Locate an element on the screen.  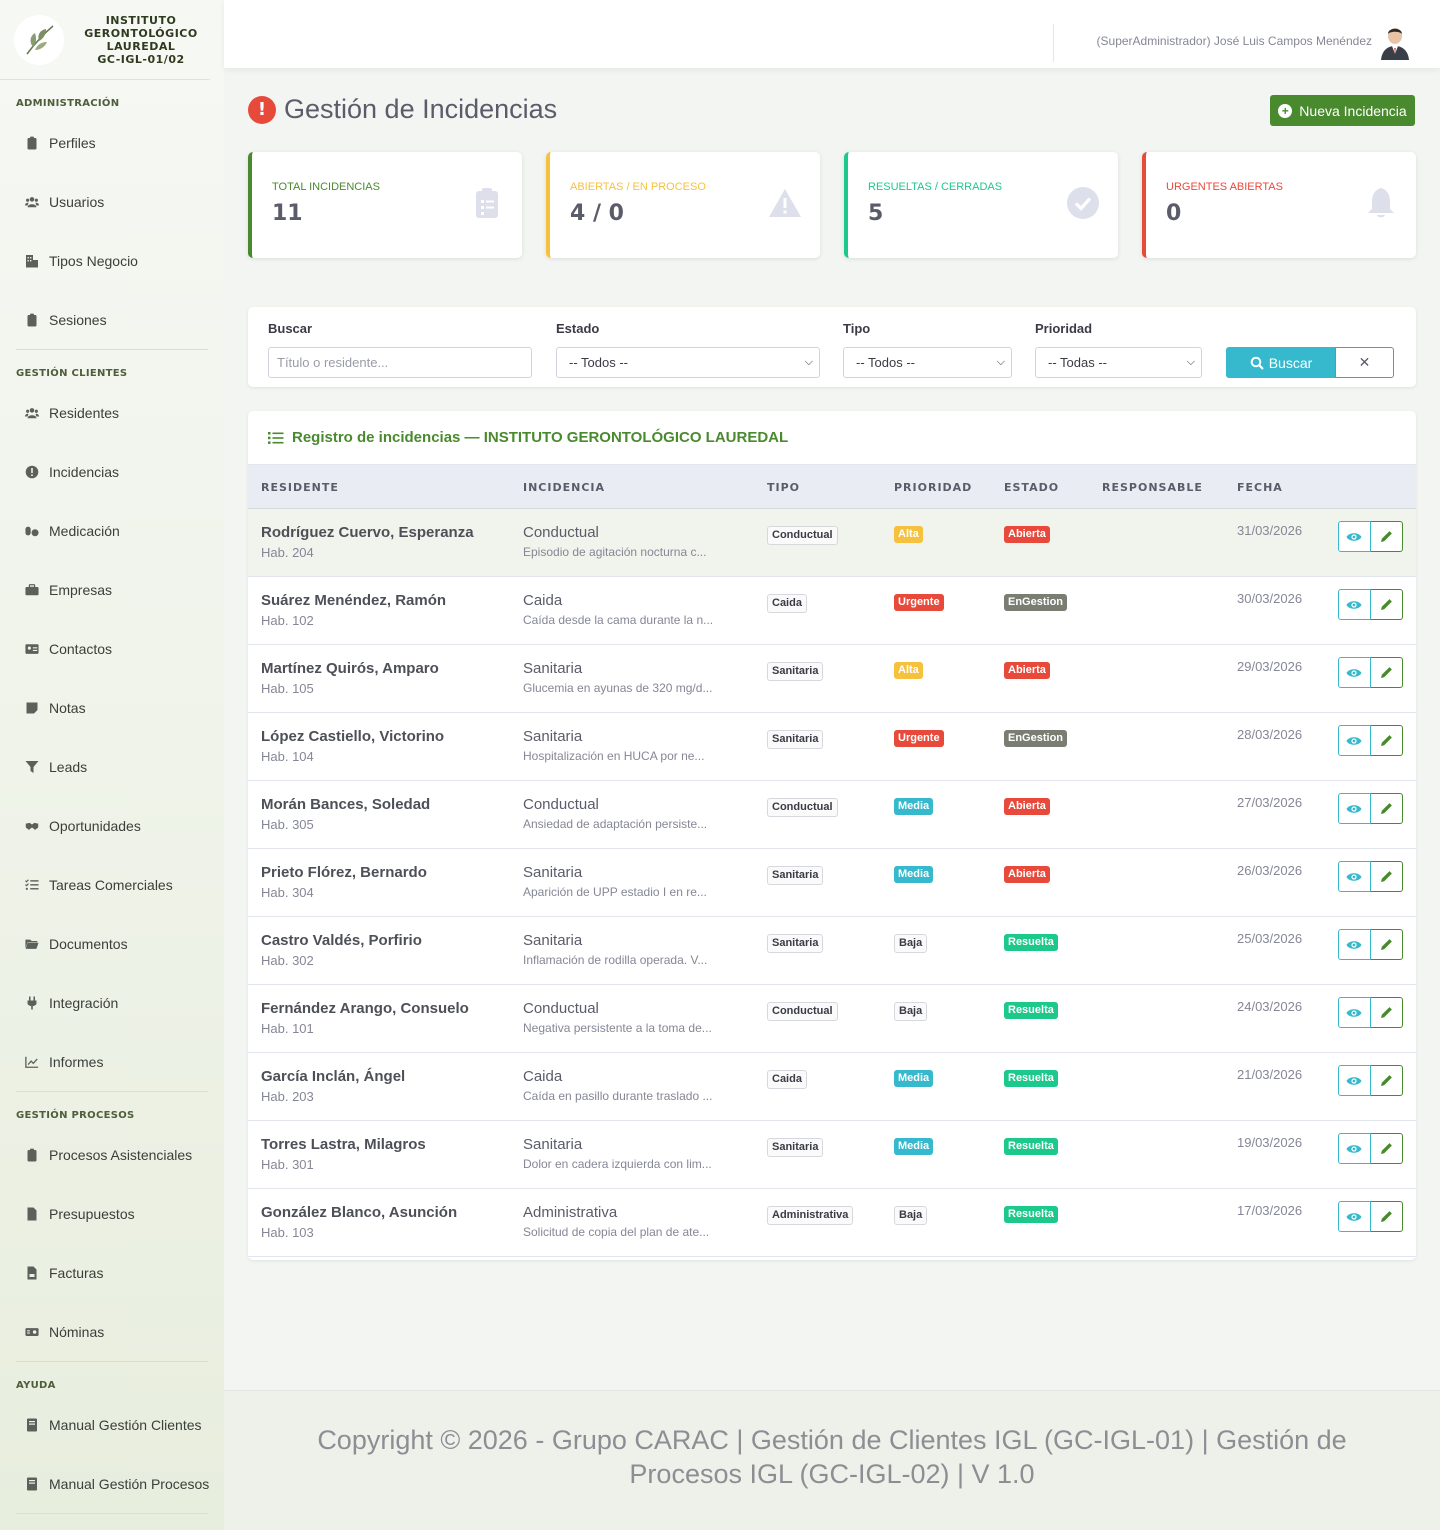
estado-value: -- Todos -- is located at coordinates (598, 362).